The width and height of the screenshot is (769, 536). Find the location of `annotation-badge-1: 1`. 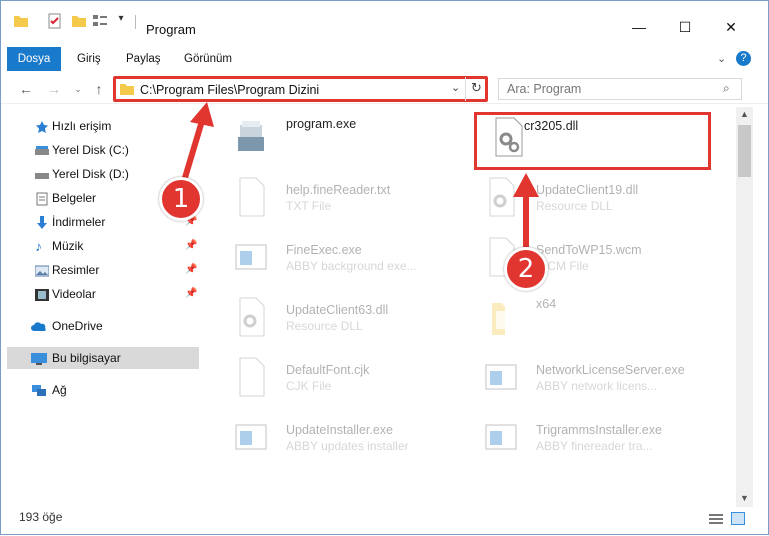

annotation-badge-1: 1 is located at coordinates (181, 199).